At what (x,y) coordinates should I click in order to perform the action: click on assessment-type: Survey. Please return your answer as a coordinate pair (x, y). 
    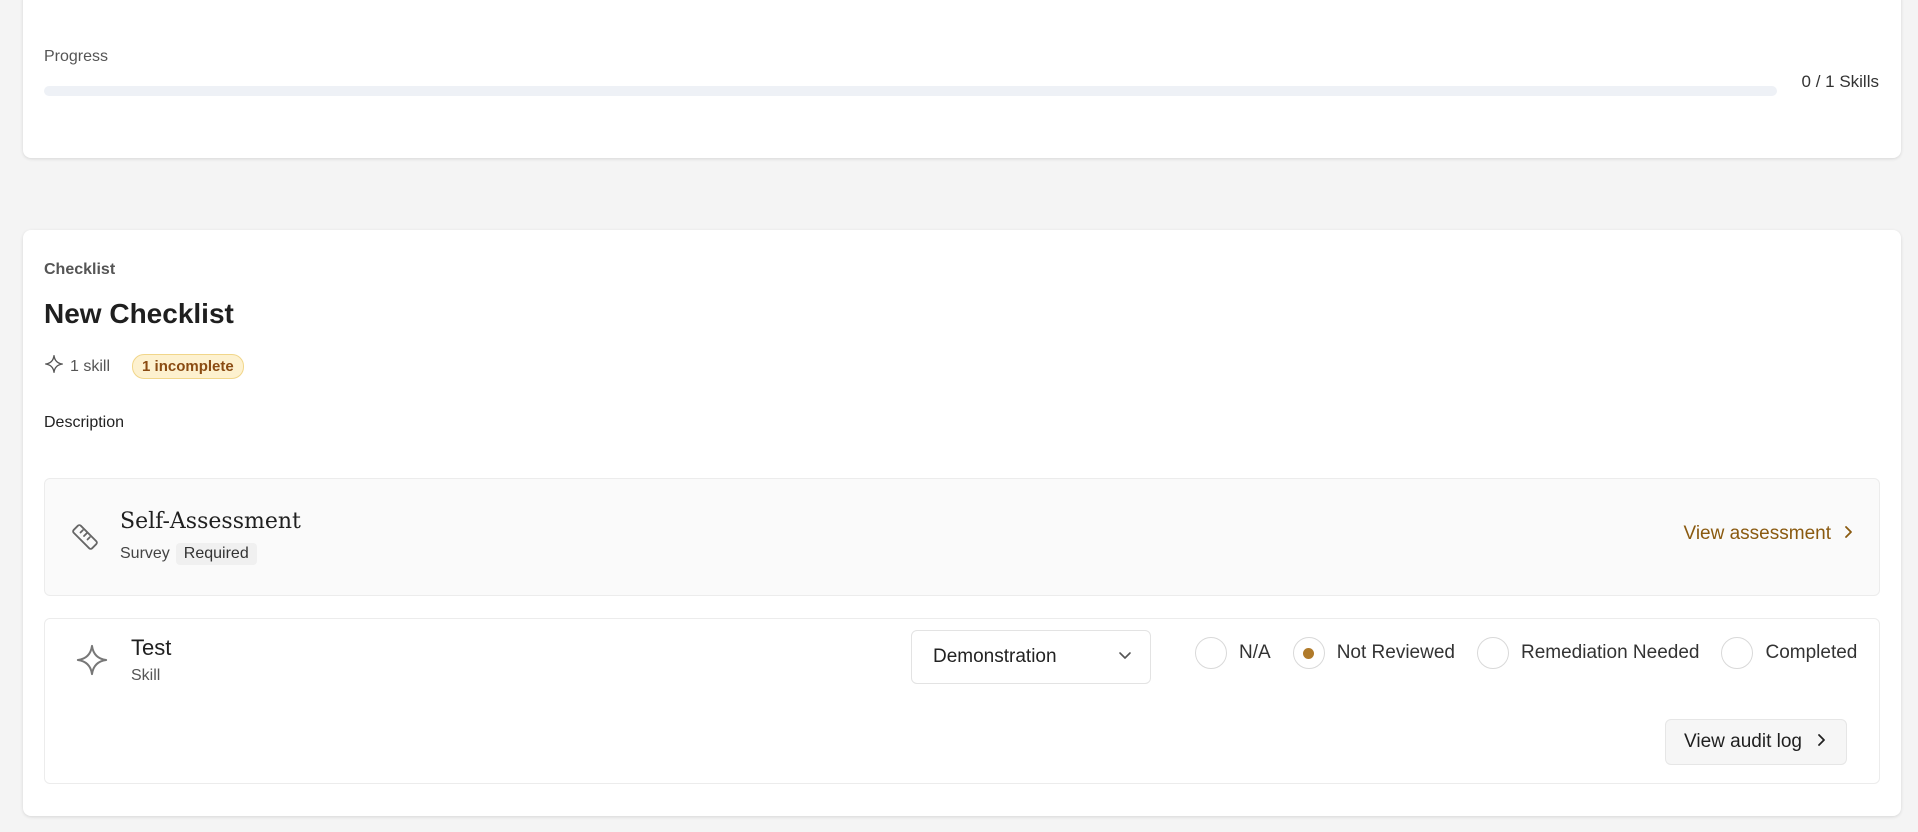
    Looking at the image, I should click on (145, 553).